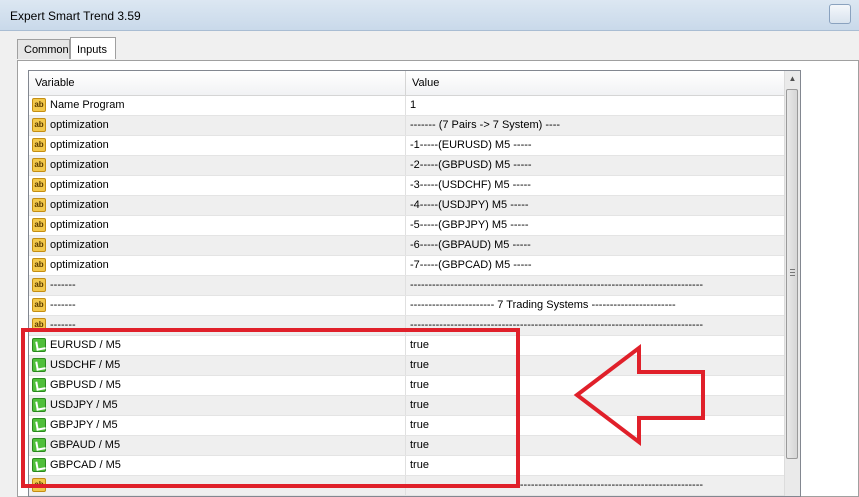 This screenshot has height=497, width=859. What do you see at coordinates (43, 49) in the screenshot?
I see `tab-common: Common` at bounding box center [43, 49].